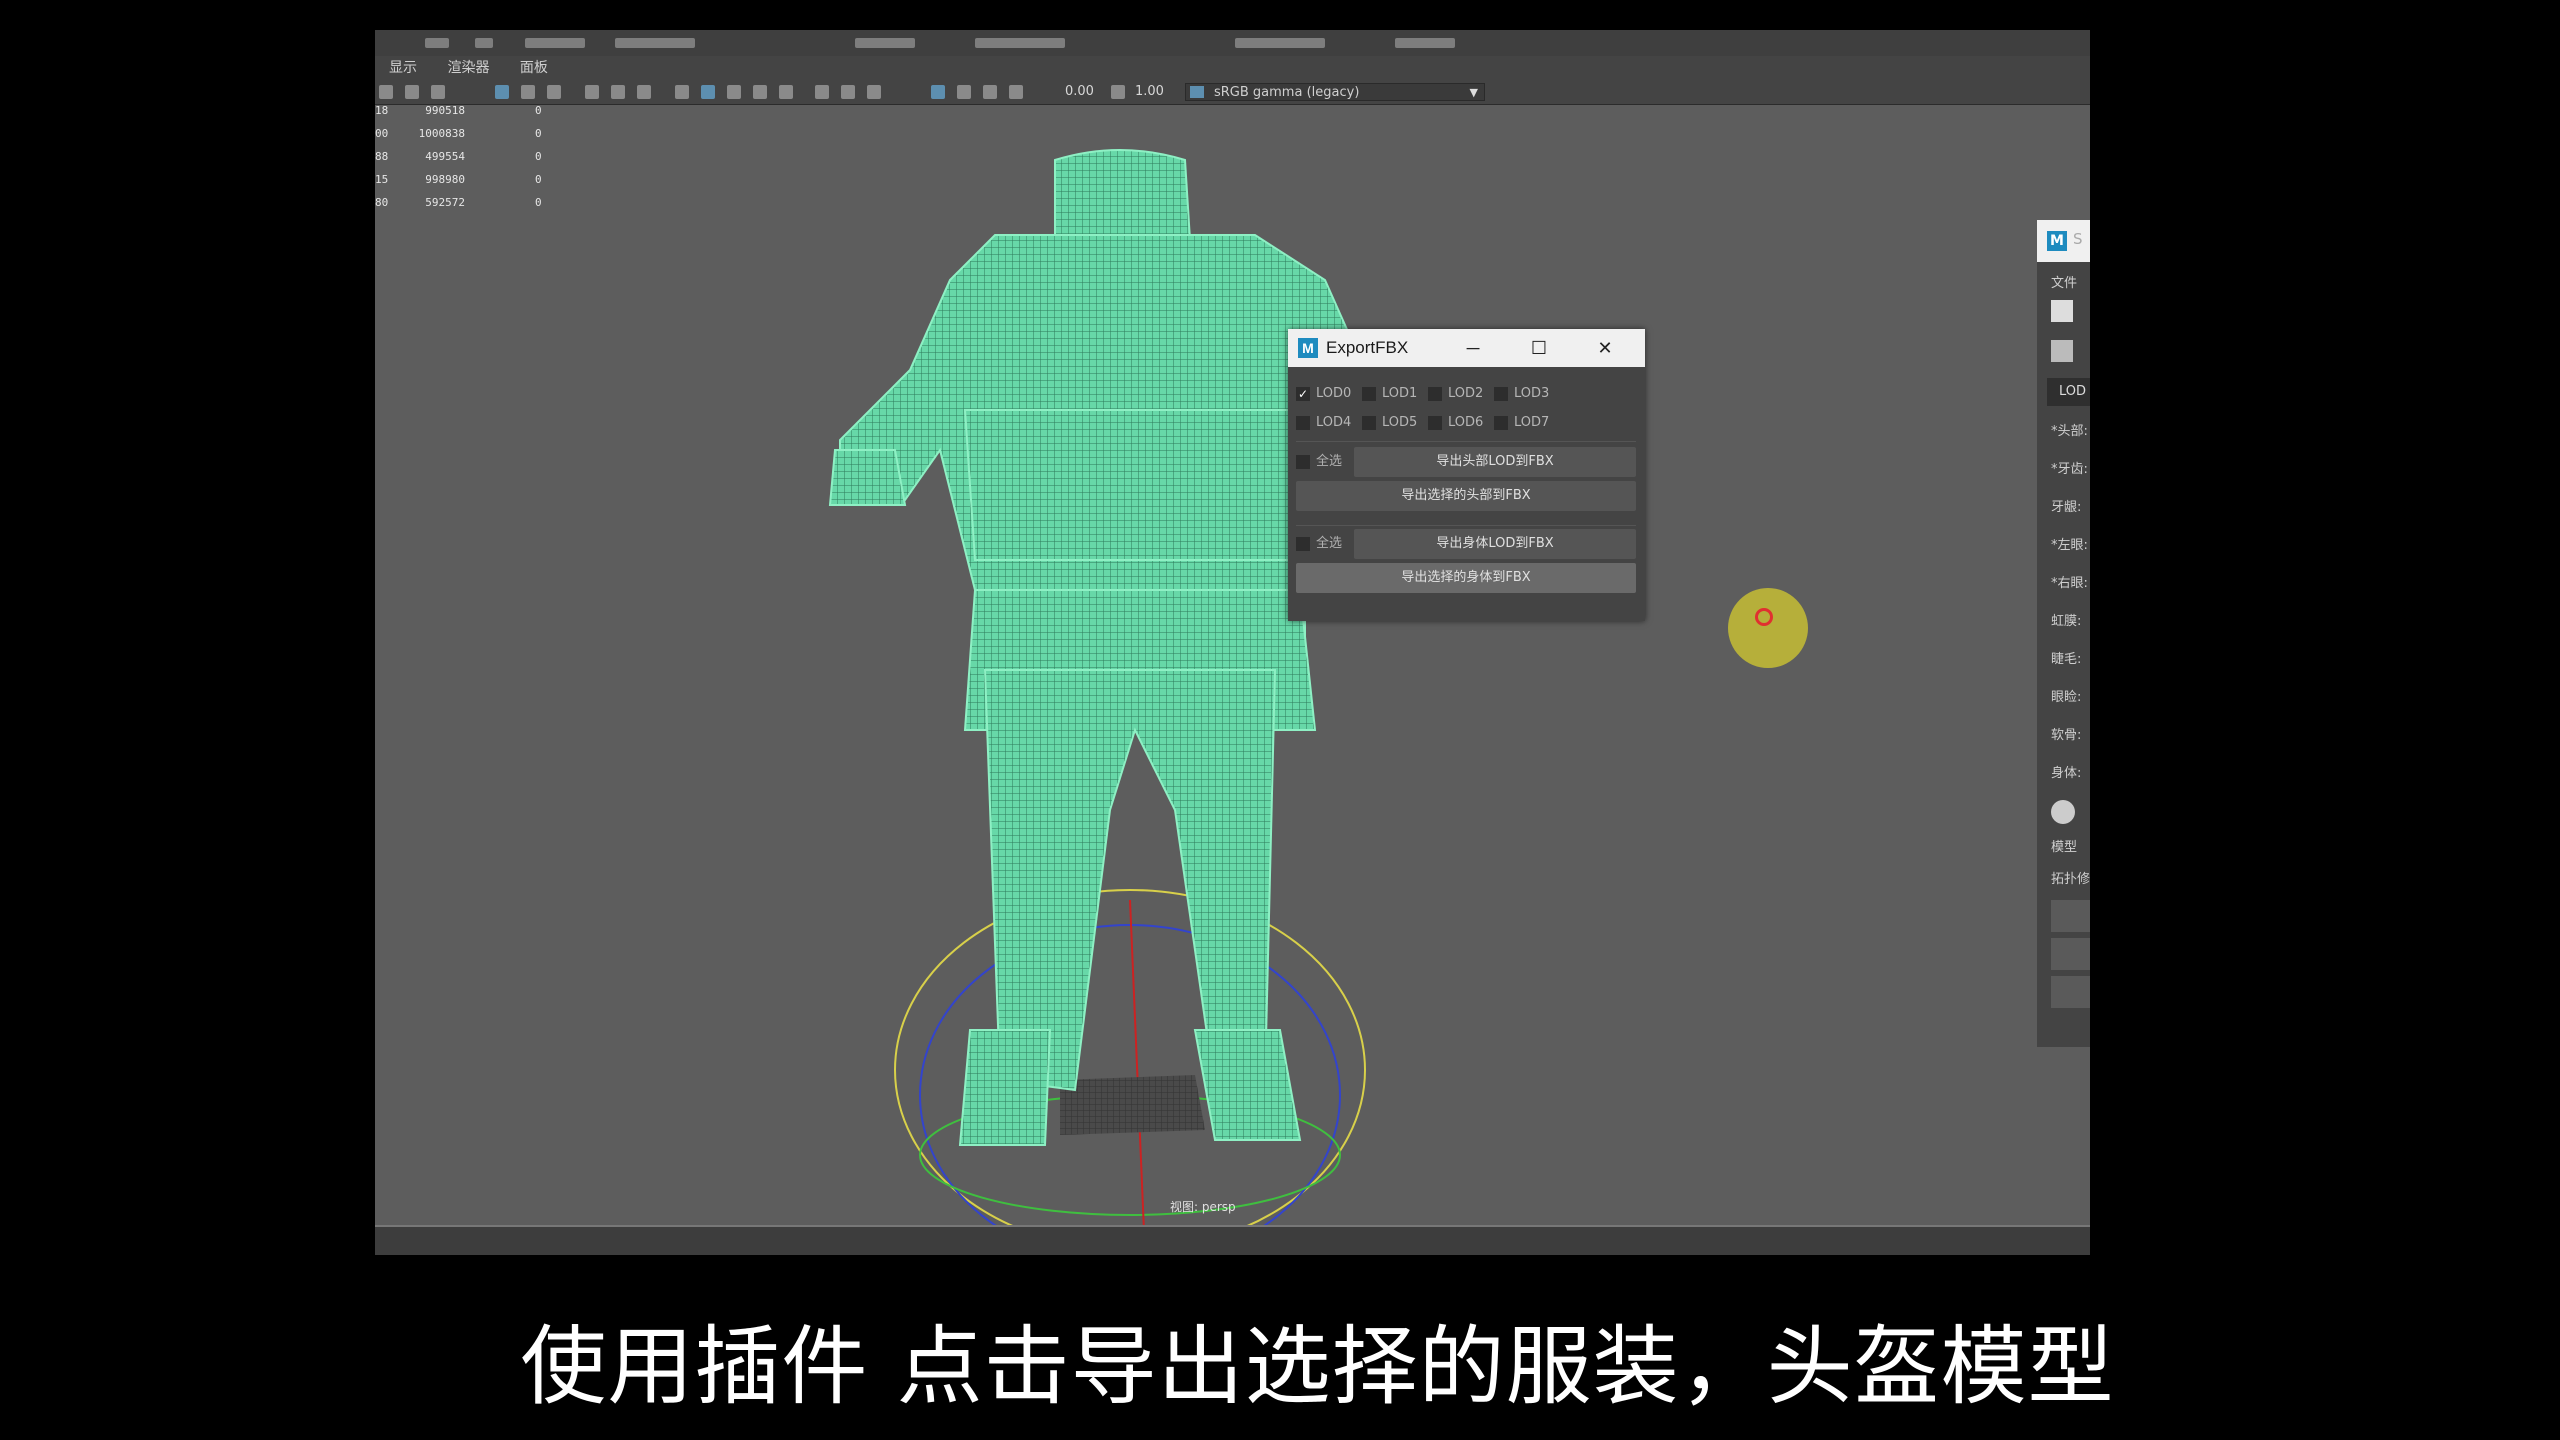 This screenshot has width=2560, height=1440. Describe the element at coordinates (2064, 847) in the screenshot. I see `model-label: 模型` at that location.